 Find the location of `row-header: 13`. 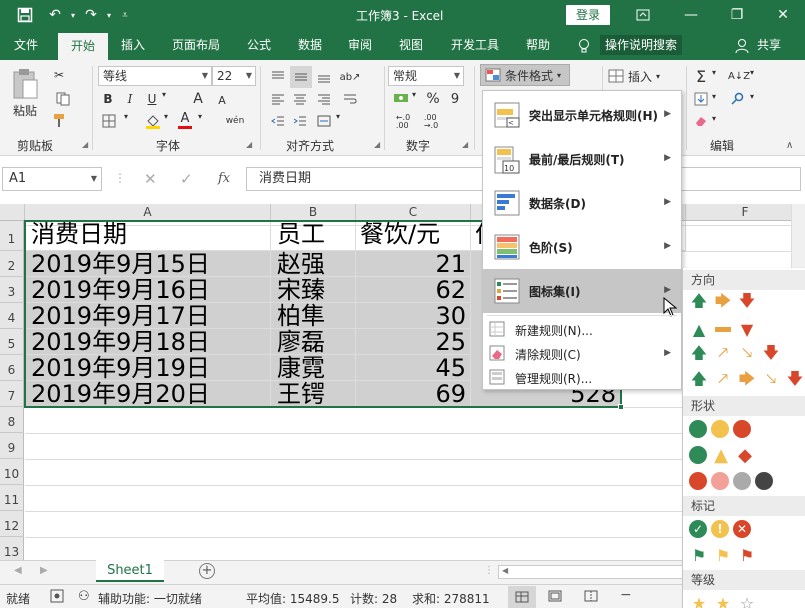

row-header: 13 is located at coordinates (12, 548).